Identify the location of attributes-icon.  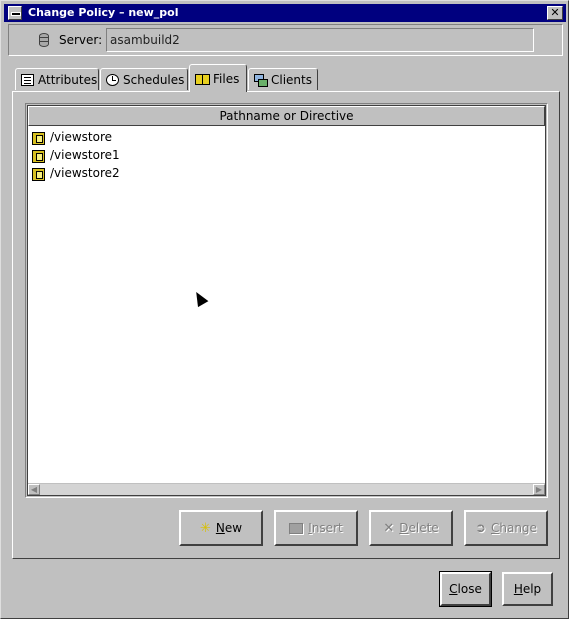
(27, 79).